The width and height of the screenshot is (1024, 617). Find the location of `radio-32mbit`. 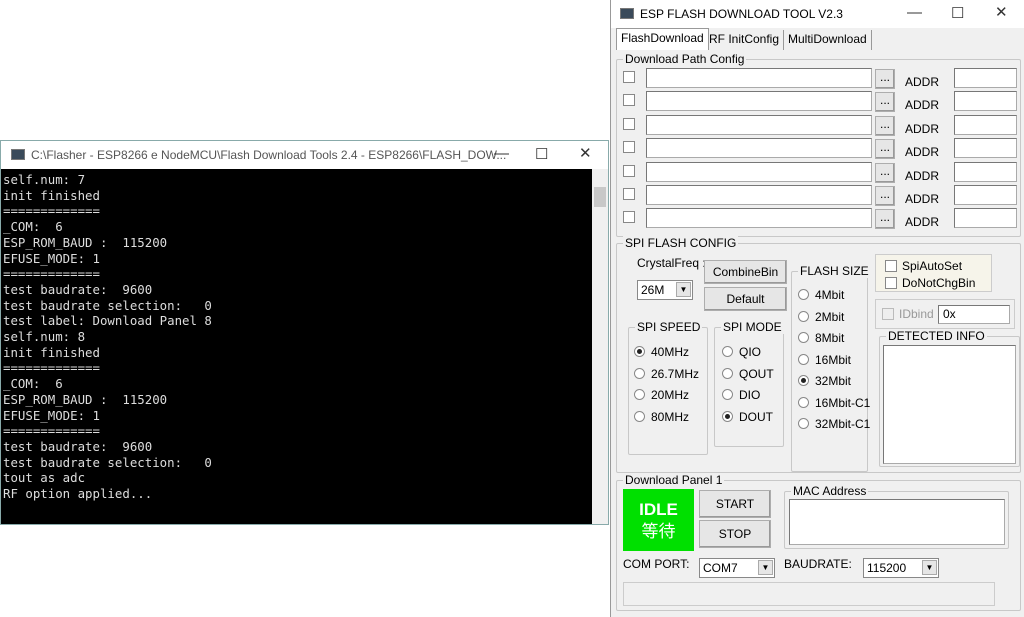

radio-32mbit is located at coordinates (803, 380).